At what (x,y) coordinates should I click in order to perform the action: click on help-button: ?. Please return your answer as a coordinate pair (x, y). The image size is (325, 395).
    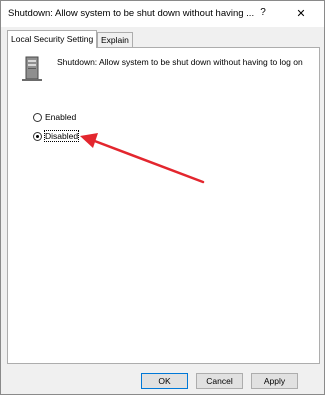
    Looking at the image, I should click on (263, 14).